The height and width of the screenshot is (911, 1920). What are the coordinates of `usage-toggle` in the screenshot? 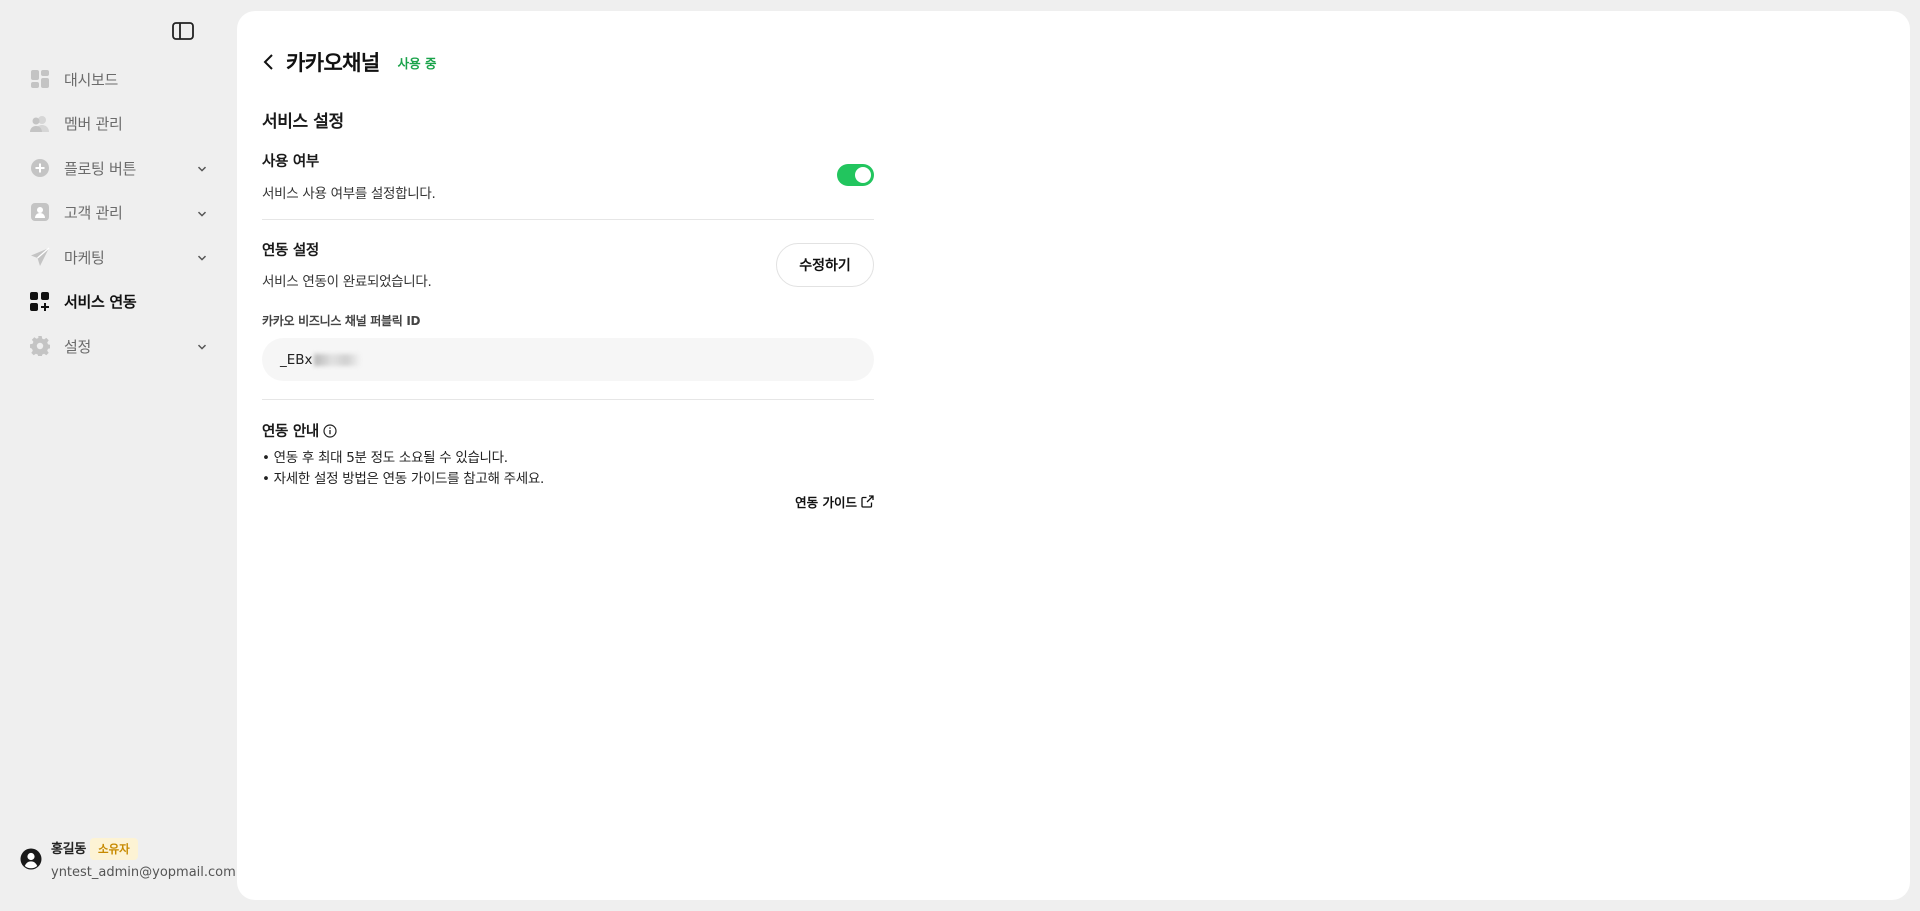 It's located at (855, 175).